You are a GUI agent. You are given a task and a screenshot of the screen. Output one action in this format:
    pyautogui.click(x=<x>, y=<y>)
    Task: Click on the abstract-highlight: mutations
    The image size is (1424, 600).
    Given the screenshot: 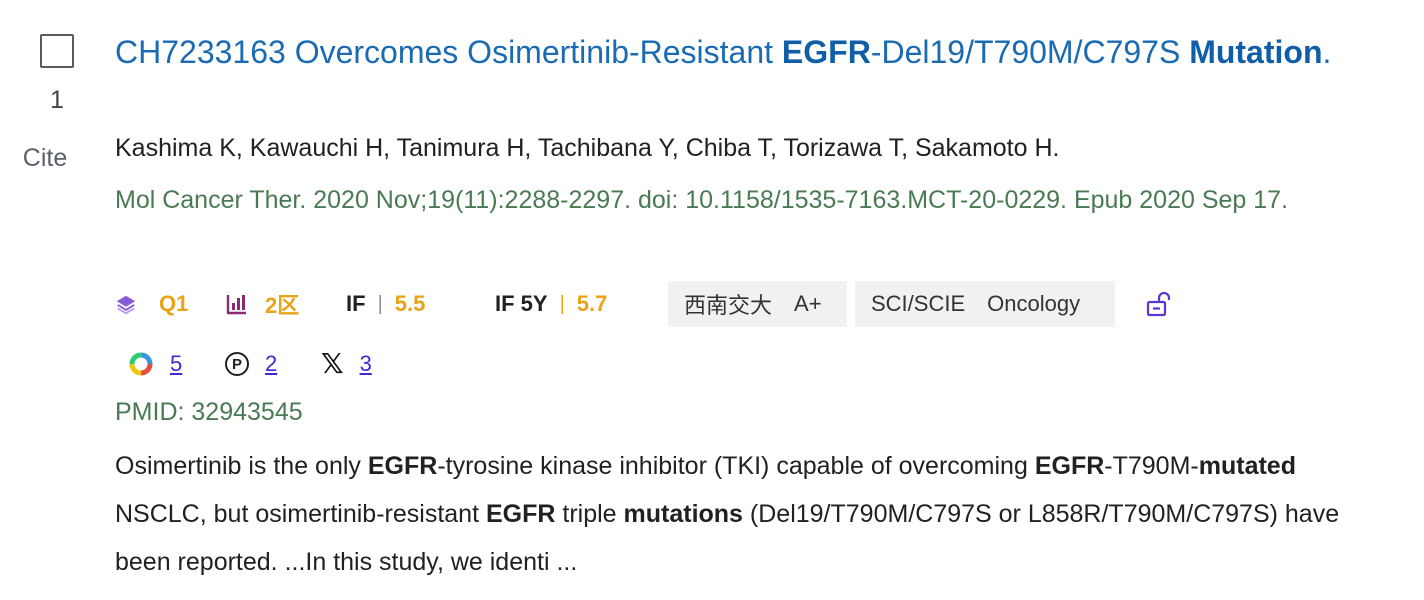 What is the action you would take?
    pyautogui.click(x=683, y=514)
    